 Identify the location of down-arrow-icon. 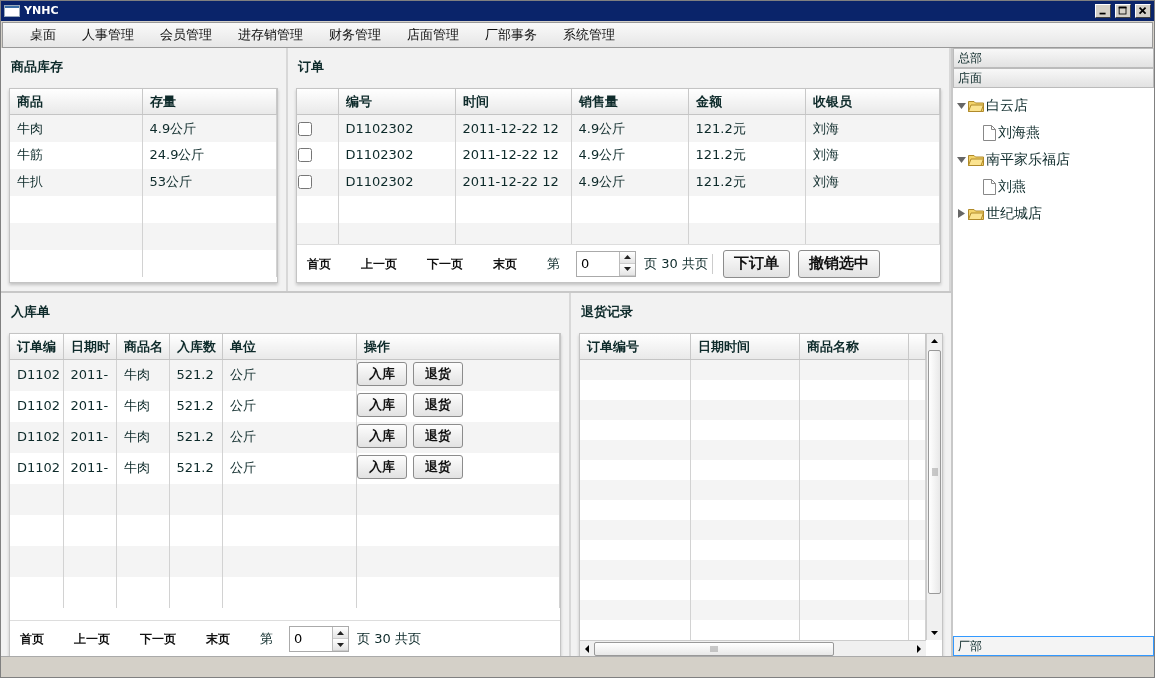
(340, 644).